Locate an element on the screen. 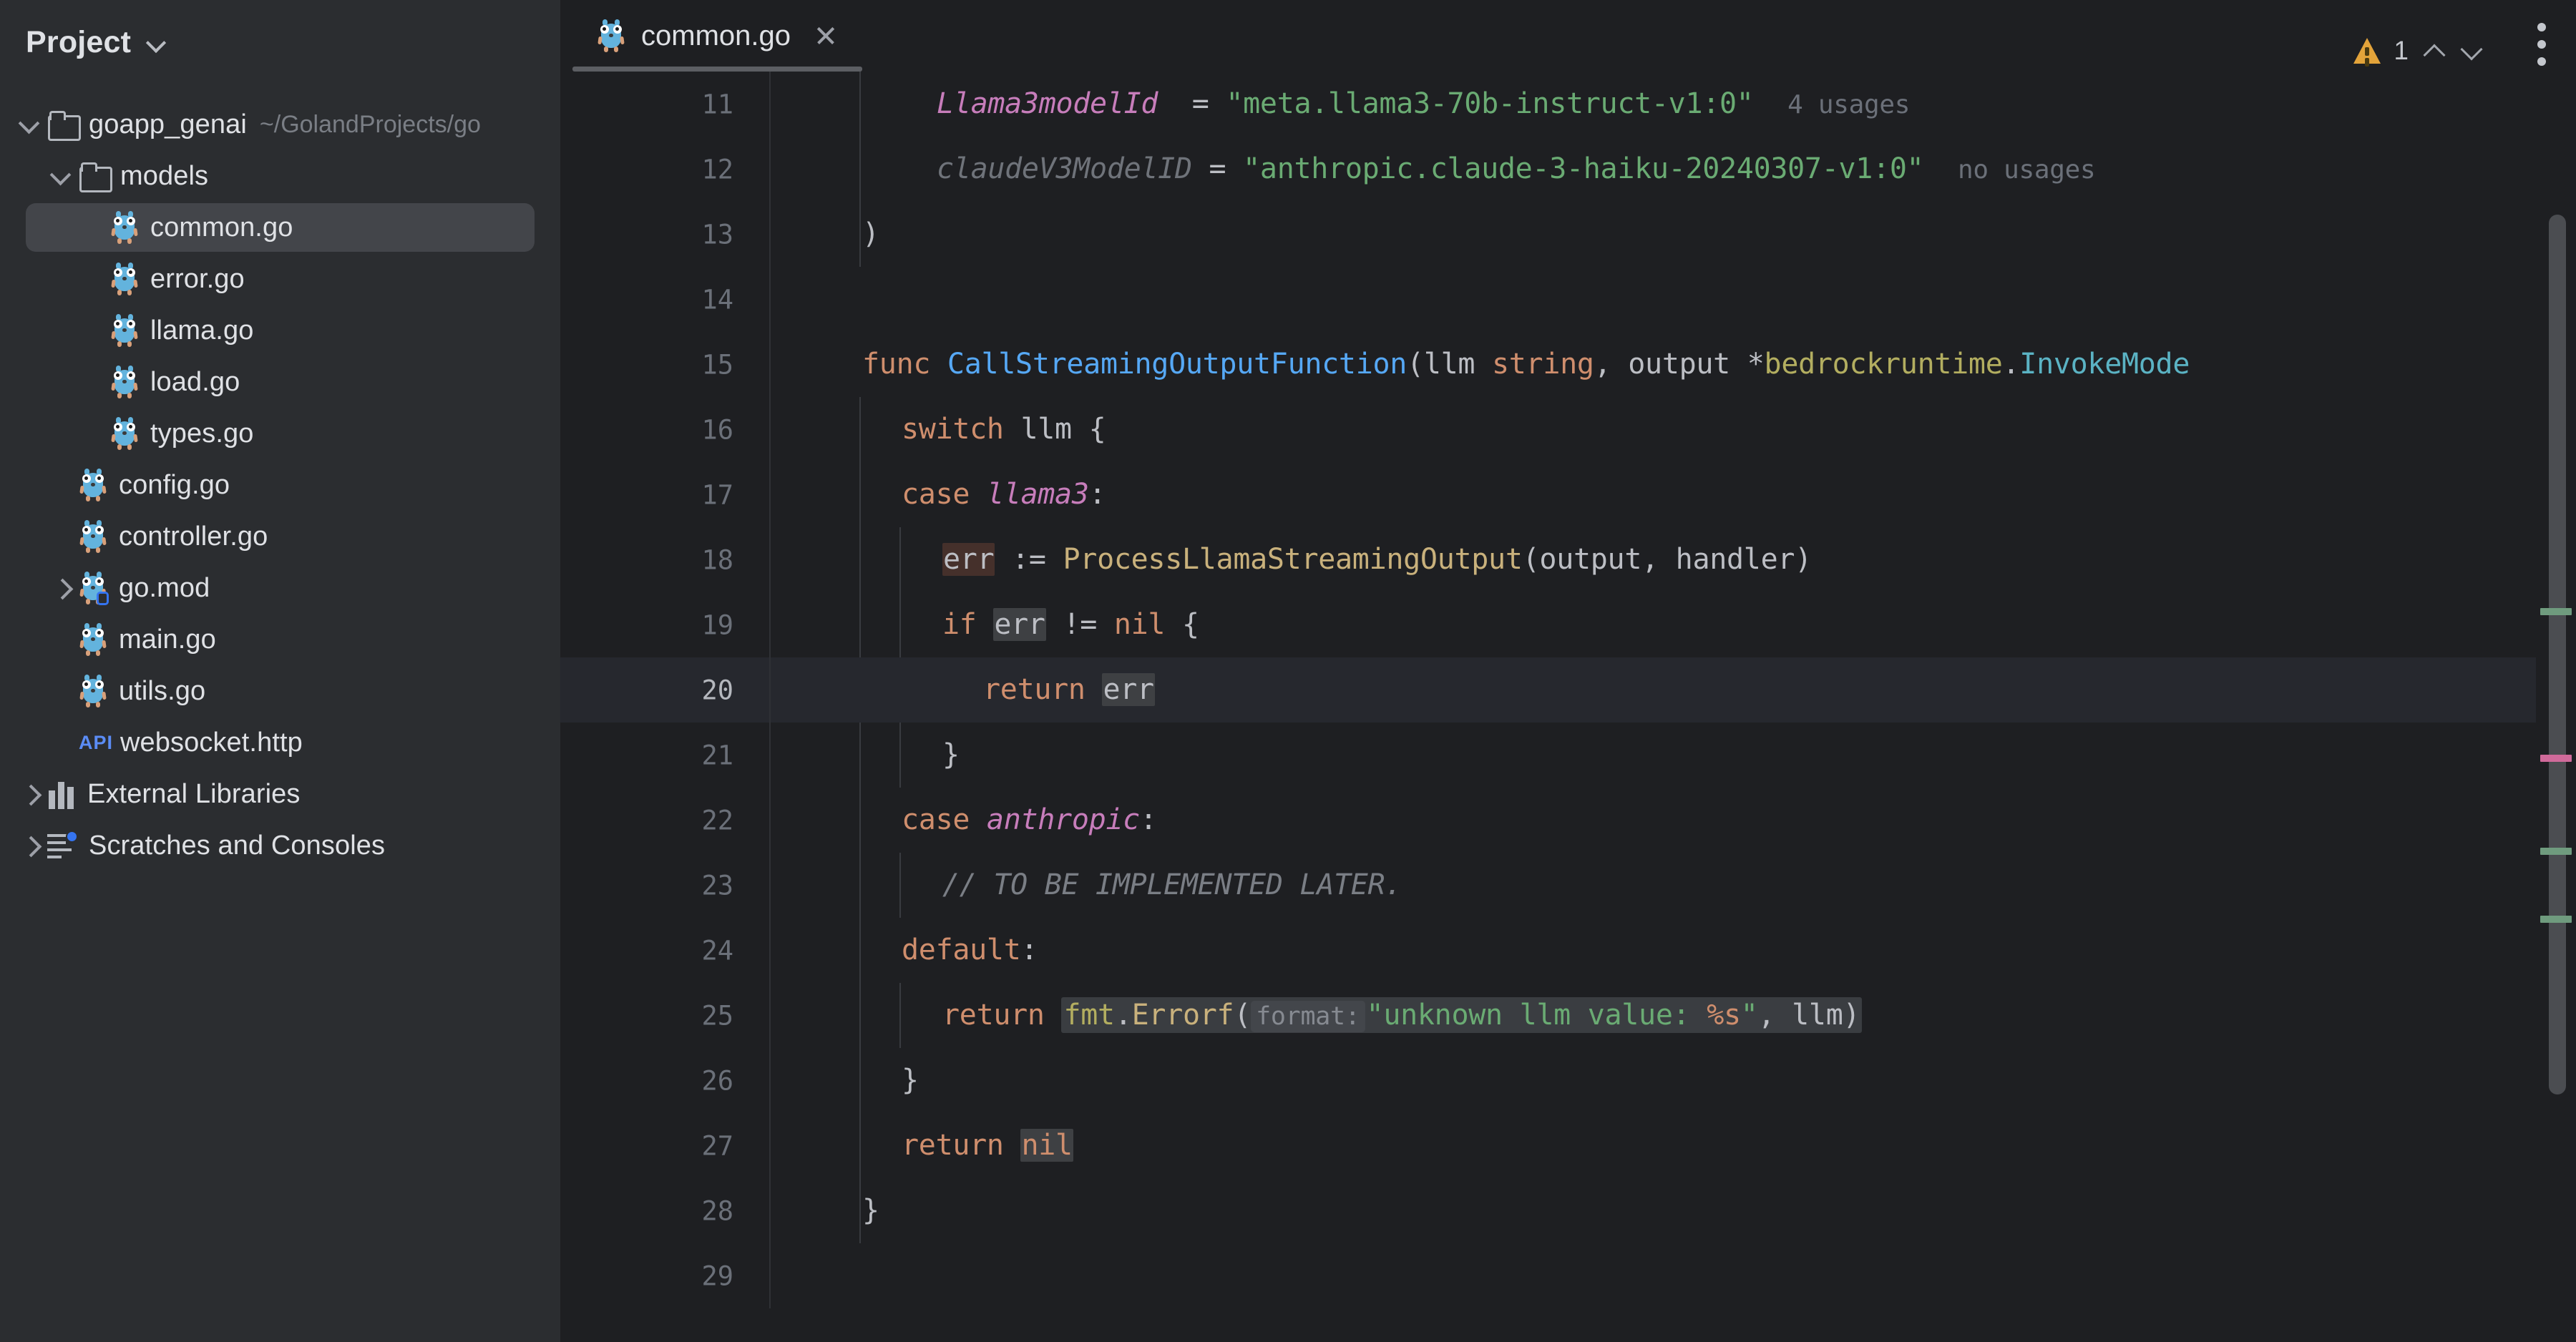 This screenshot has height=1342, width=2576. code-line-text: return nil is located at coordinates (1673, 1145).